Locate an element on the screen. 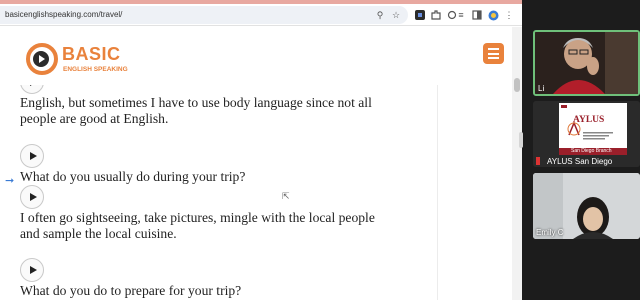 The image size is (640, 300). participant-name-label: AYLUS San Diego is located at coordinates (580, 161).